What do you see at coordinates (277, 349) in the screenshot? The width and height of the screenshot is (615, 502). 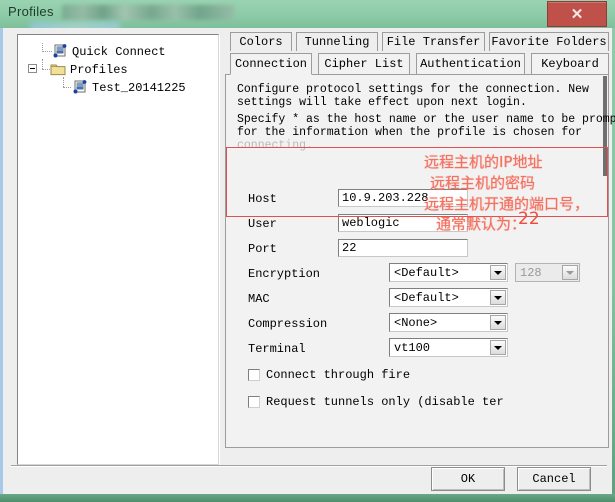 I see `terminal-label: Terminal` at bounding box center [277, 349].